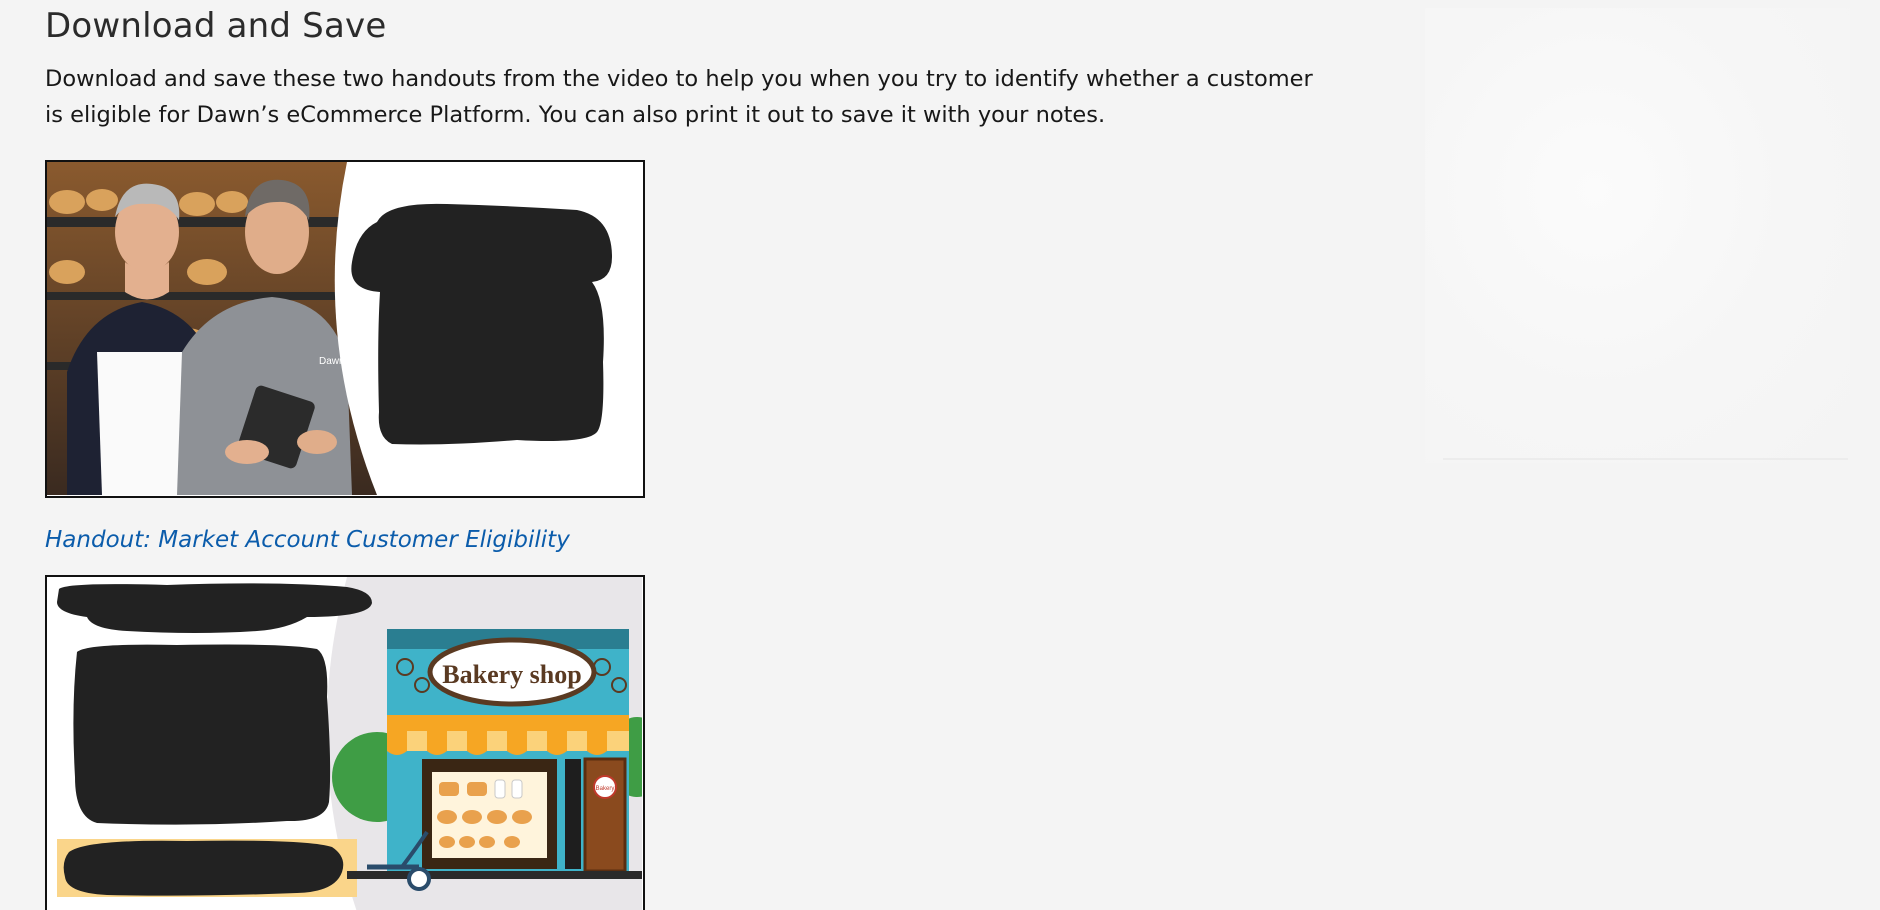  What do you see at coordinates (1637, 235) in the screenshot?
I see `sidebar-placeholder` at bounding box center [1637, 235].